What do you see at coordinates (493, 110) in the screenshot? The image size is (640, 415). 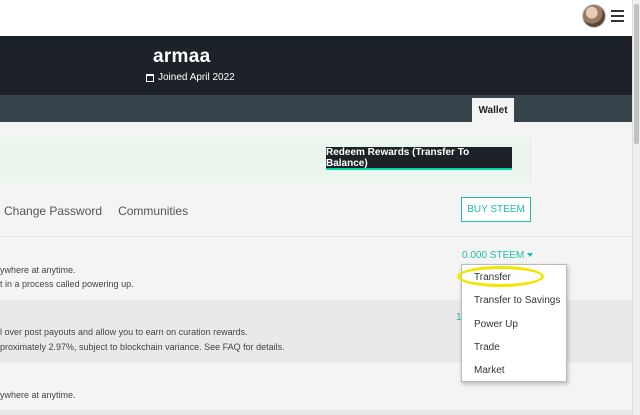 I see `tab-wallet: Wallet` at bounding box center [493, 110].